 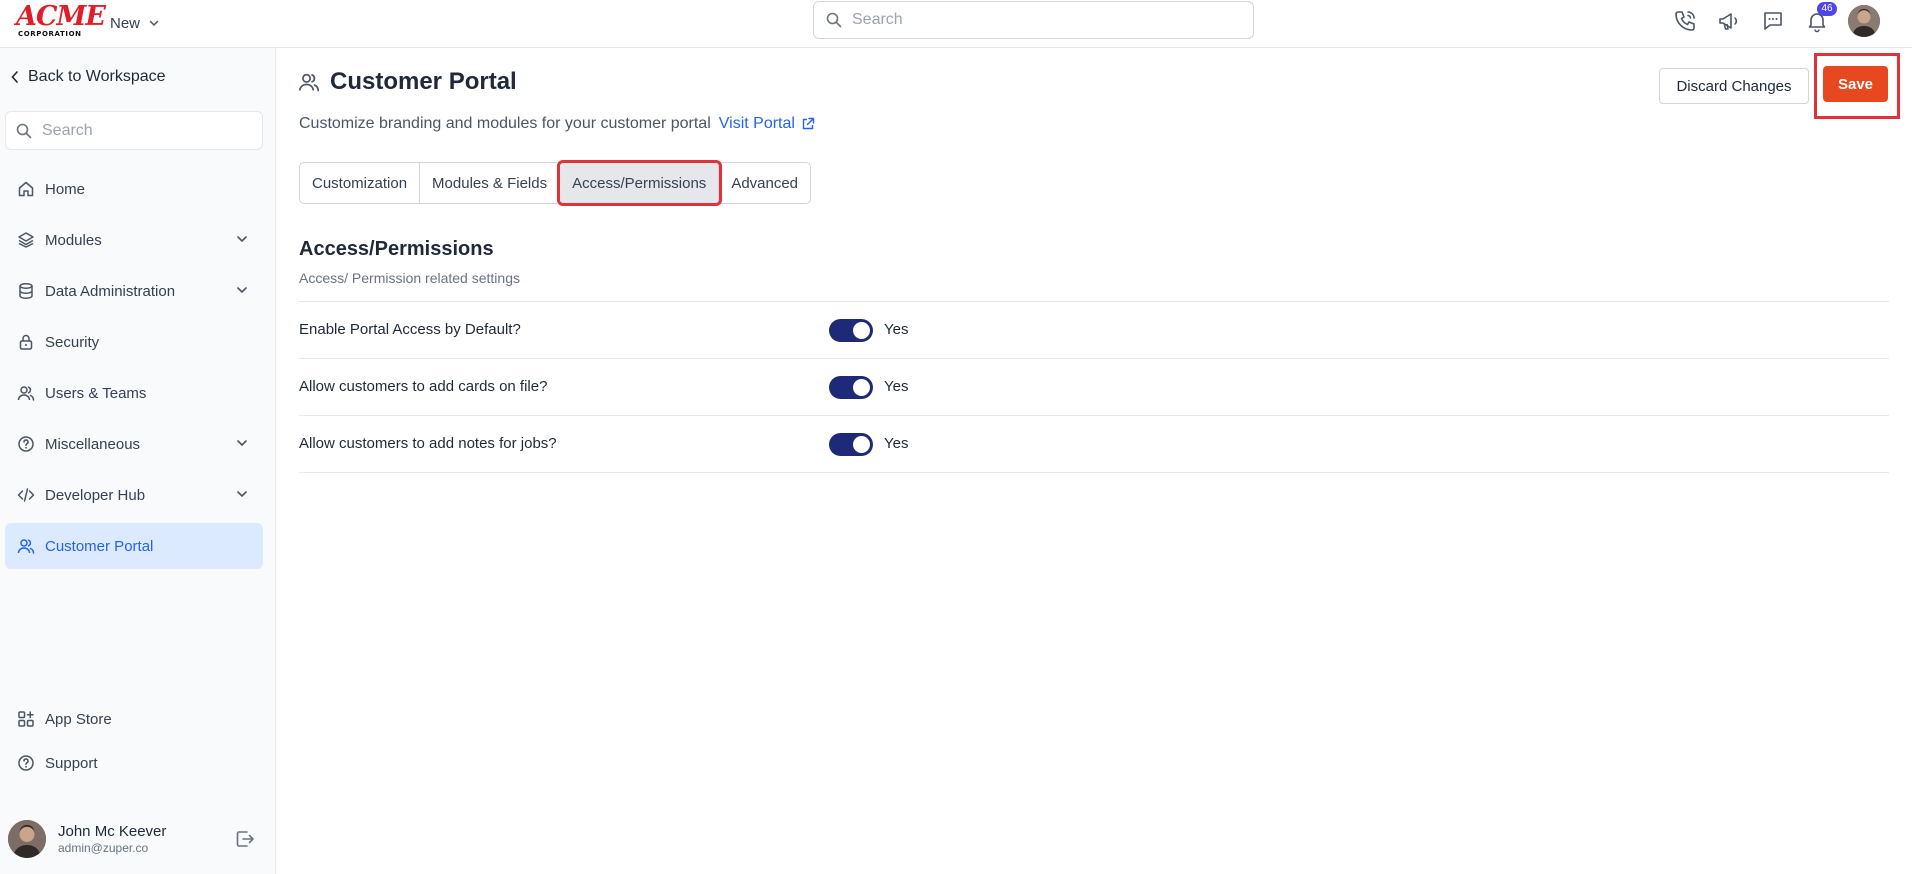 What do you see at coordinates (1729, 21) in the screenshot?
I see `megaphone-icon` at bounding box center [1729, 21].